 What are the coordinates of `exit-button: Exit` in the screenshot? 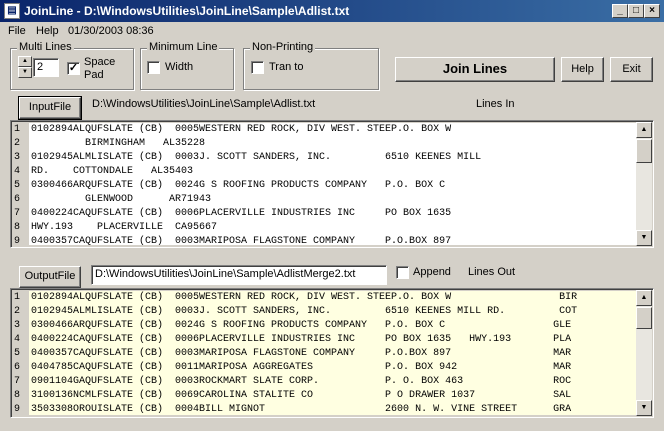 It's located at (631, 69).